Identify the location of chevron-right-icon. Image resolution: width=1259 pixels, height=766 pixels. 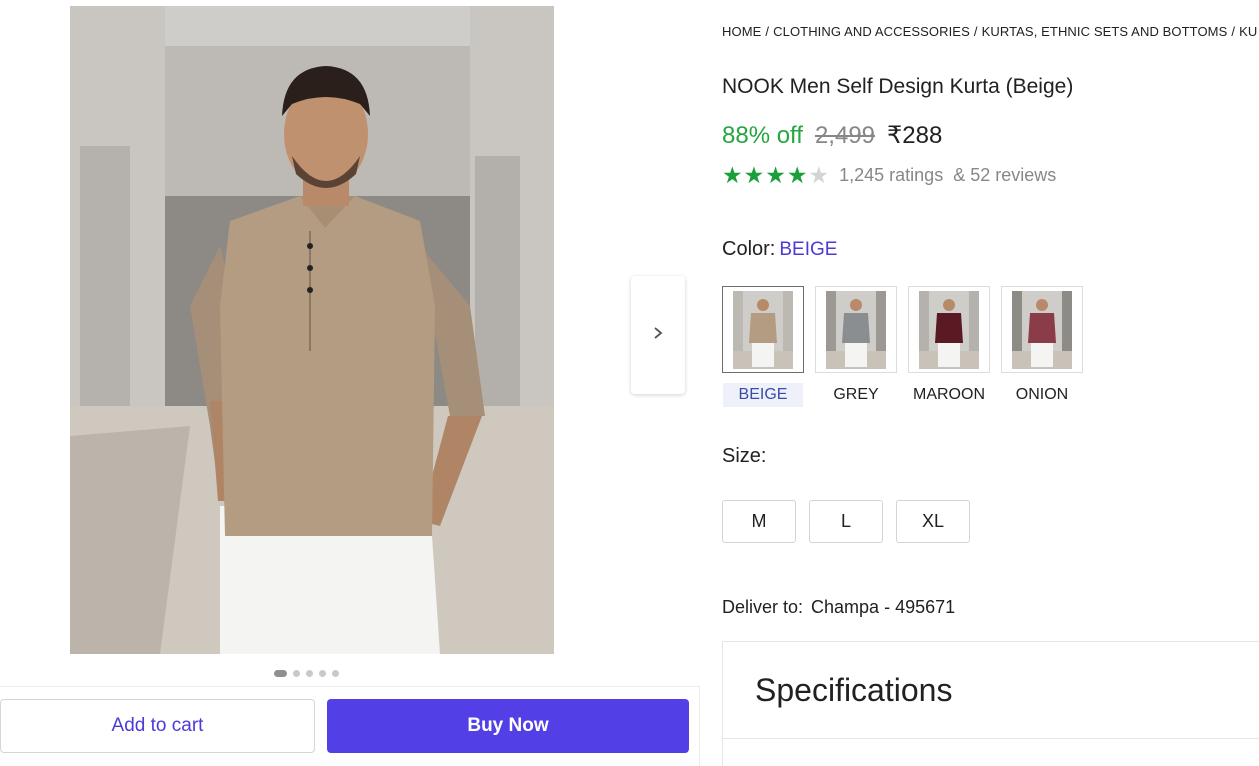
(658, 335).